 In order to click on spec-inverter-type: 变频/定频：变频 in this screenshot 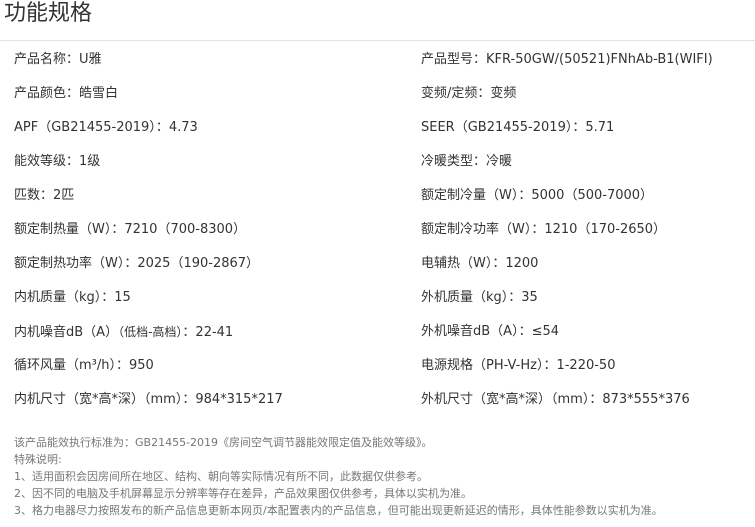, I will do `click(469, 93)`.